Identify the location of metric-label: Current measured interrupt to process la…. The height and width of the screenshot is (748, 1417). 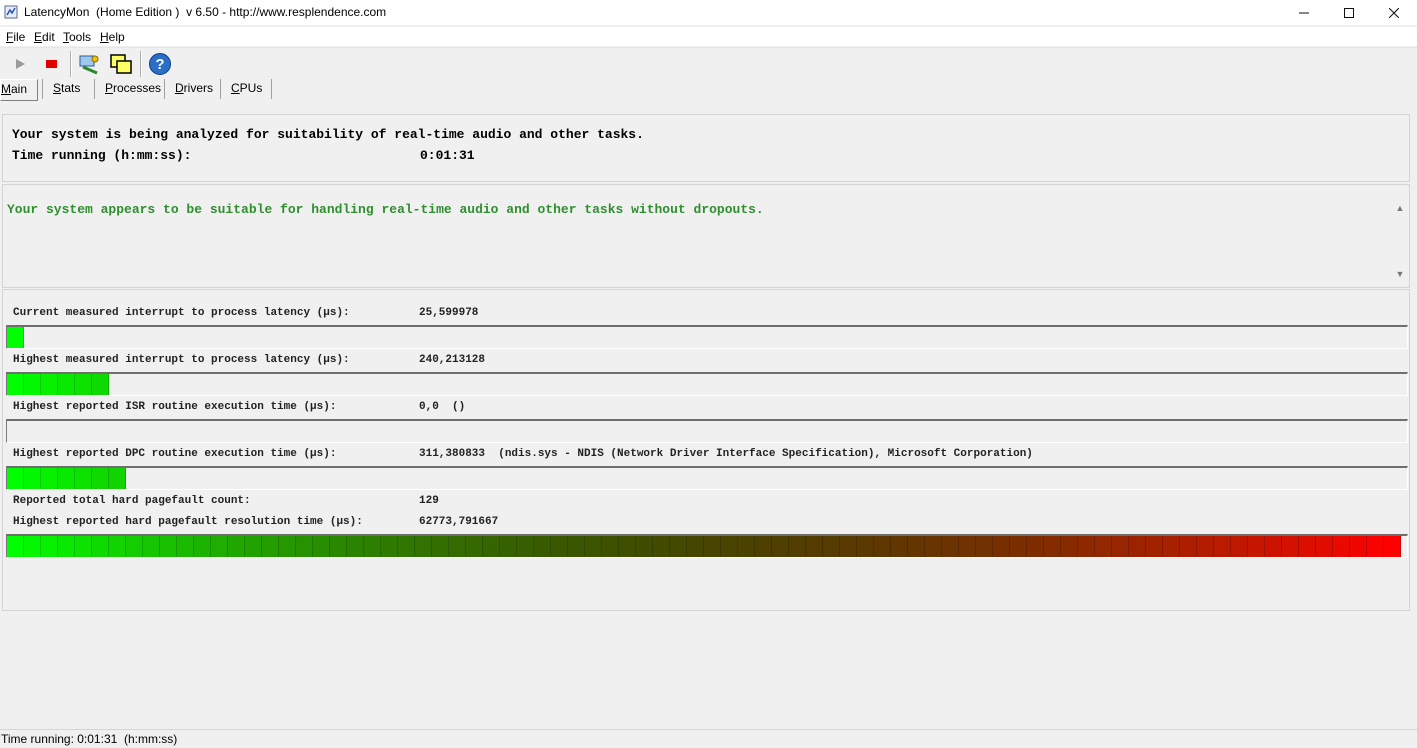
(181, 313).